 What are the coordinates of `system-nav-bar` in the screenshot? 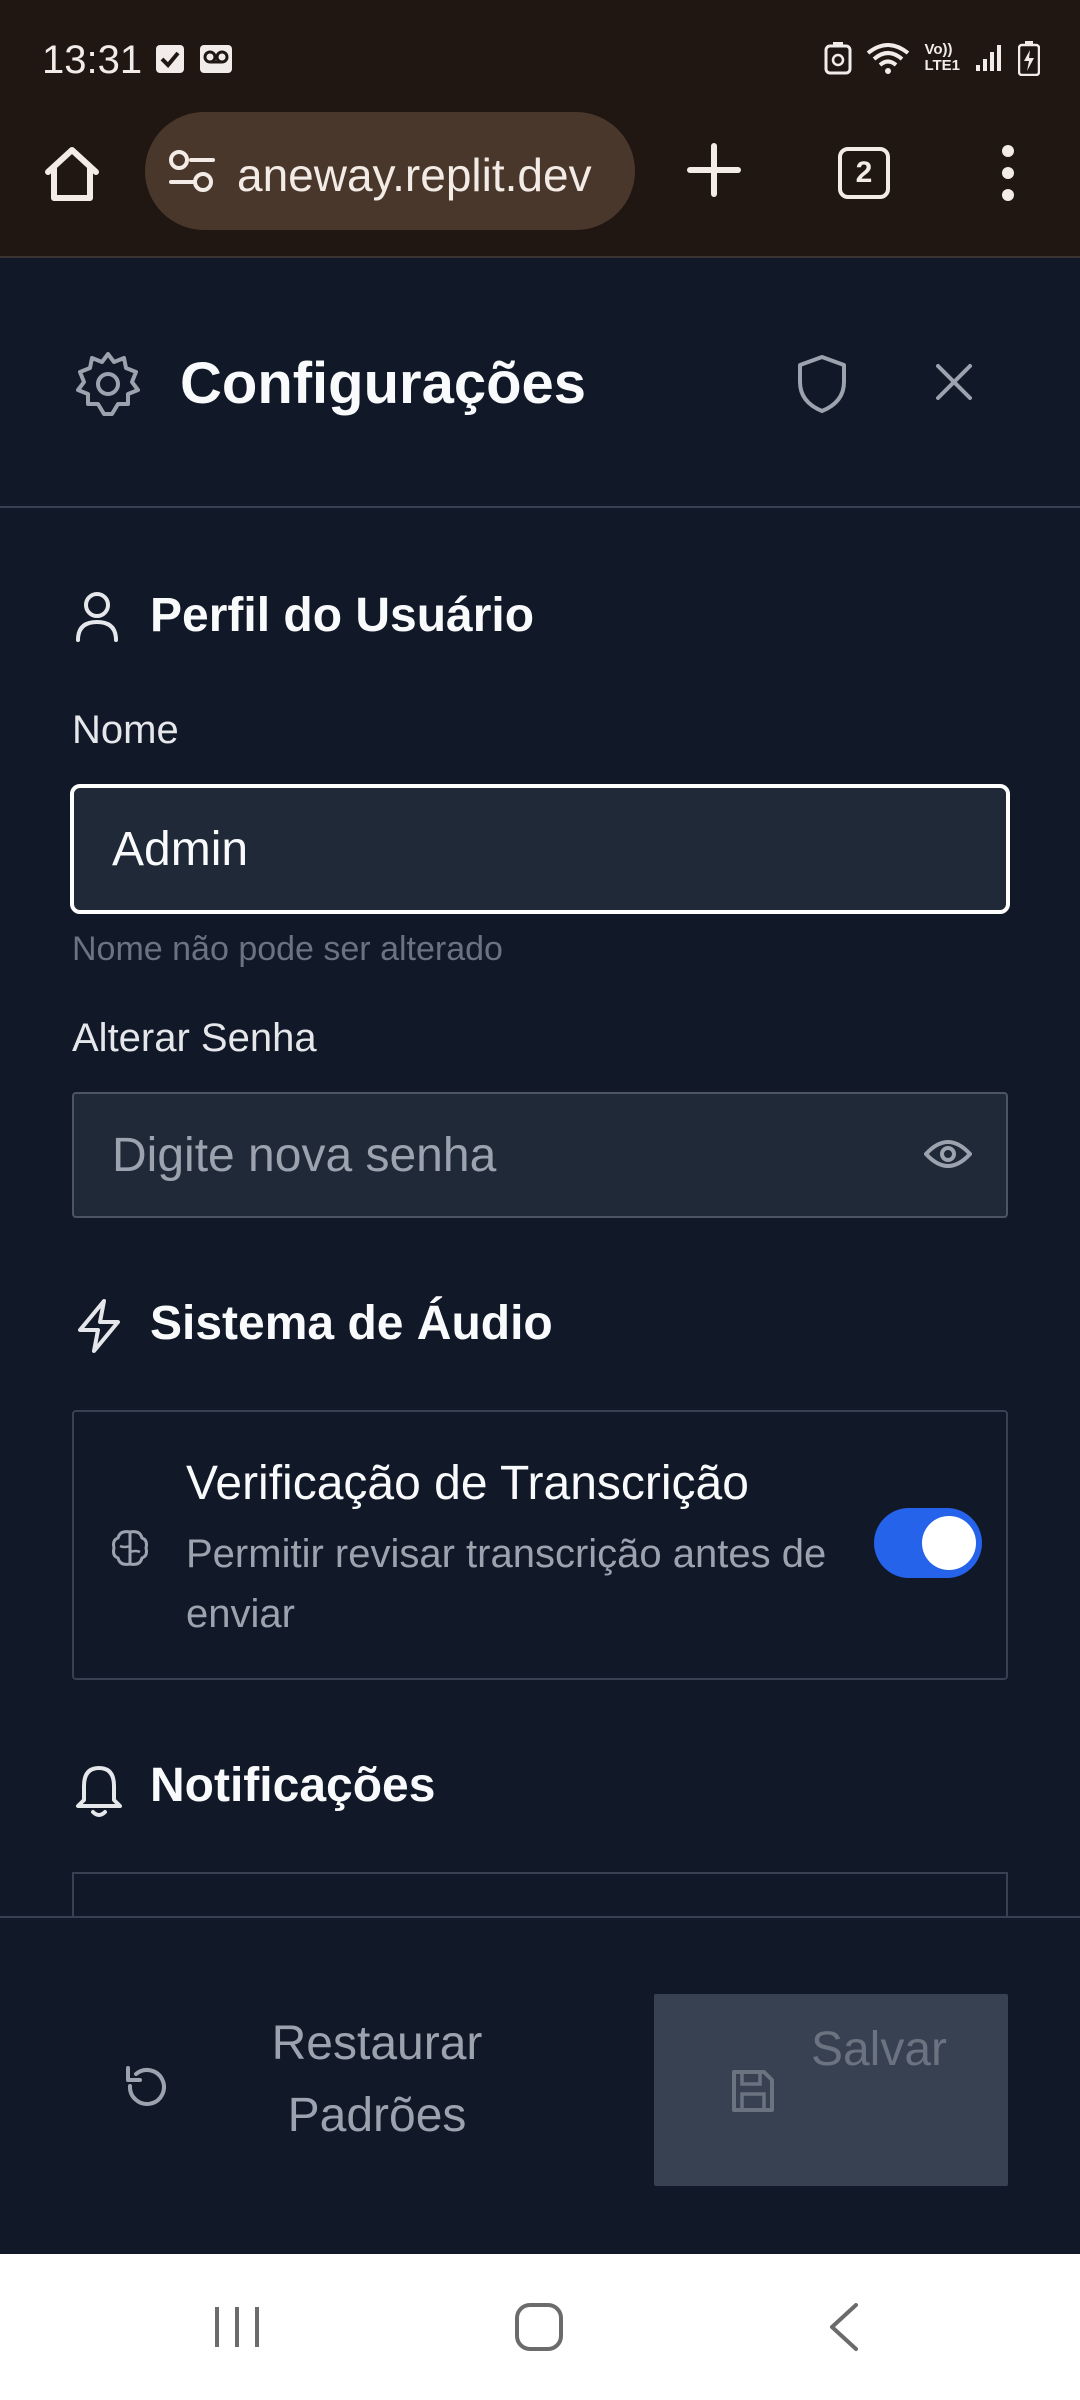 It's located at (540, 2327).